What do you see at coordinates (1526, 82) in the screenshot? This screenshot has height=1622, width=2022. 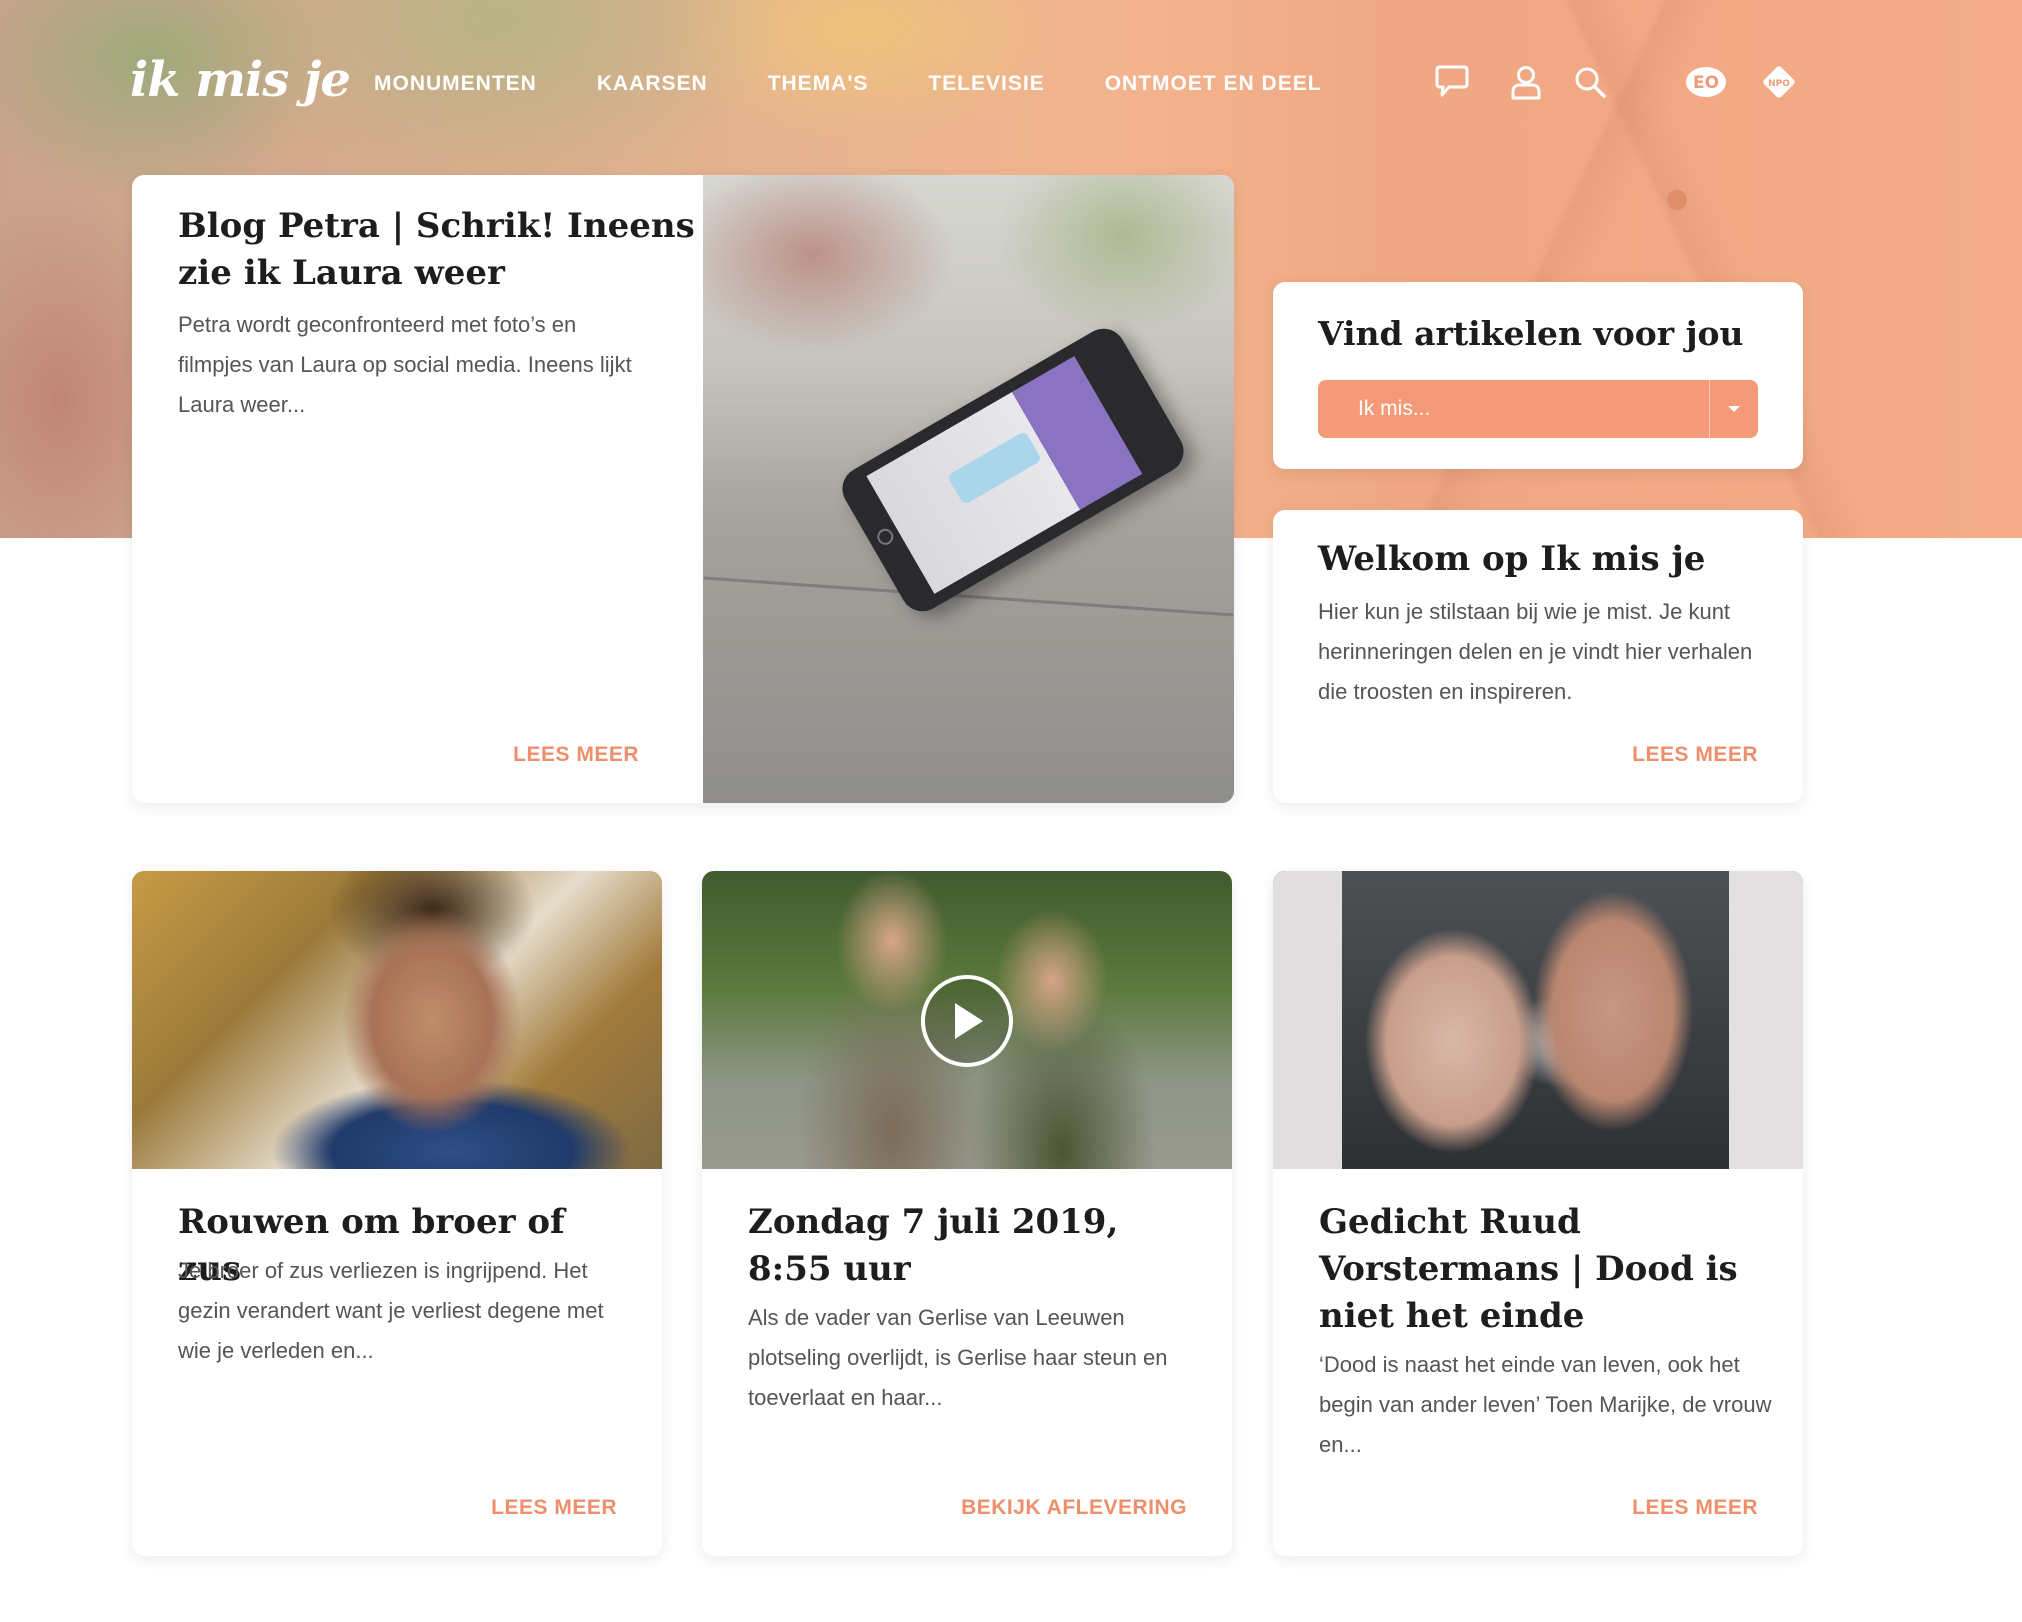 I see `user-icon` at bounding box center [1526, 82].